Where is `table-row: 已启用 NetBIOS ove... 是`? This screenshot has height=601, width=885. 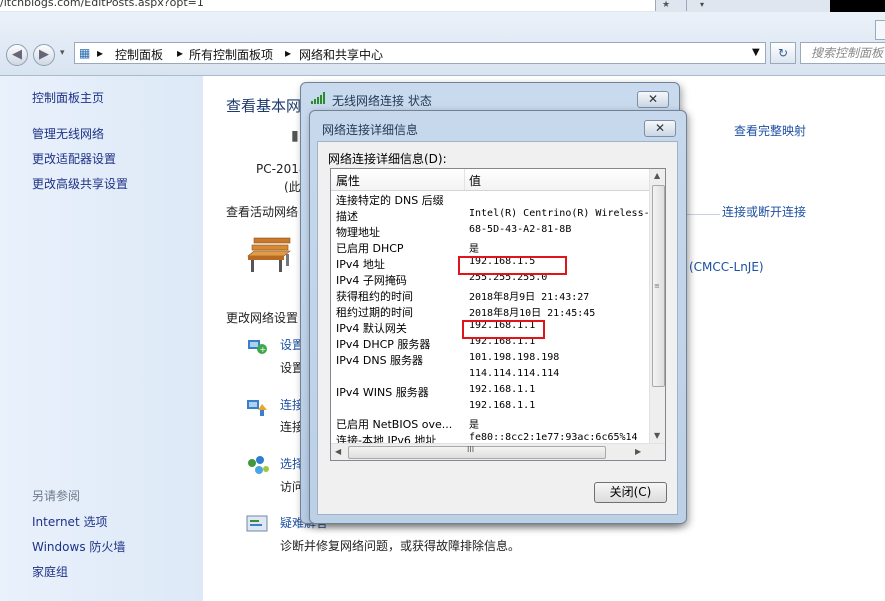
table-row: 已启用 NetBIOS ove... 是 is located at coordinates (490, 423).